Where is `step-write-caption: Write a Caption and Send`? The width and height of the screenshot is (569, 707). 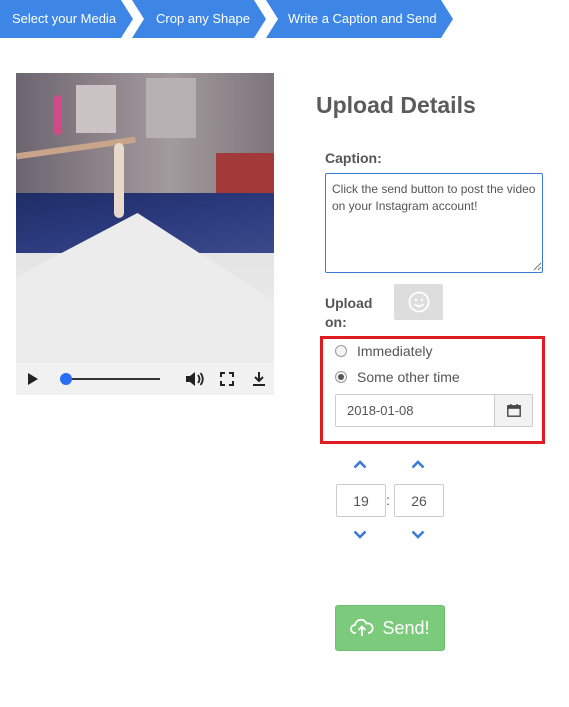
step-write-caption: Write a Caption and Send is located at coordinates (359, 19).